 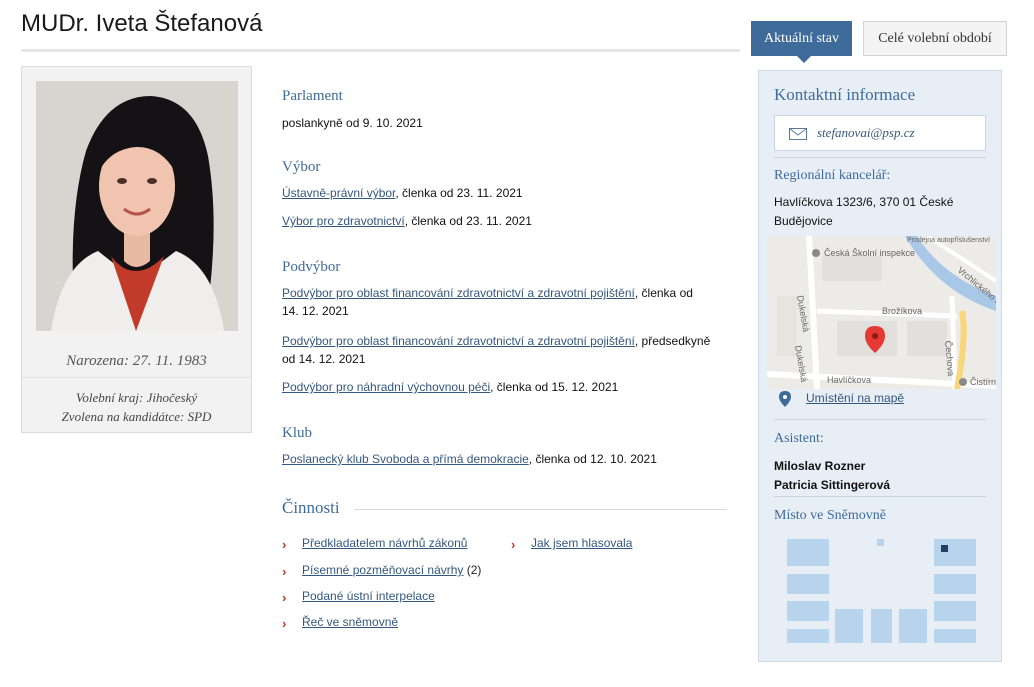 I want to click on activity-link: Písemné pozměňovací návrhy, so click(x=382, y=570).